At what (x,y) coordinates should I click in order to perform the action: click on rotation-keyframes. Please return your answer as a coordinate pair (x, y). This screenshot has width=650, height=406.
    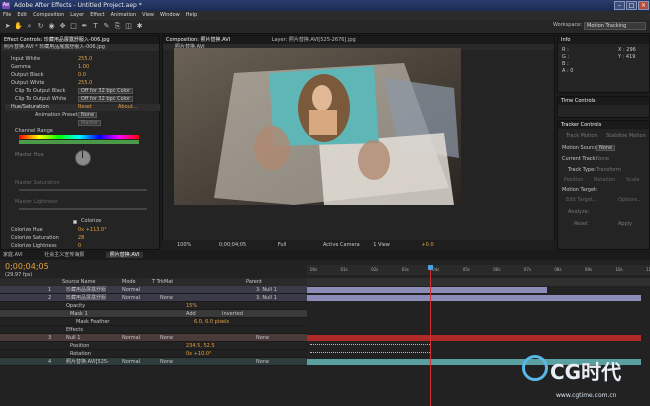
    Looking at the image, I should click on (370, 354).